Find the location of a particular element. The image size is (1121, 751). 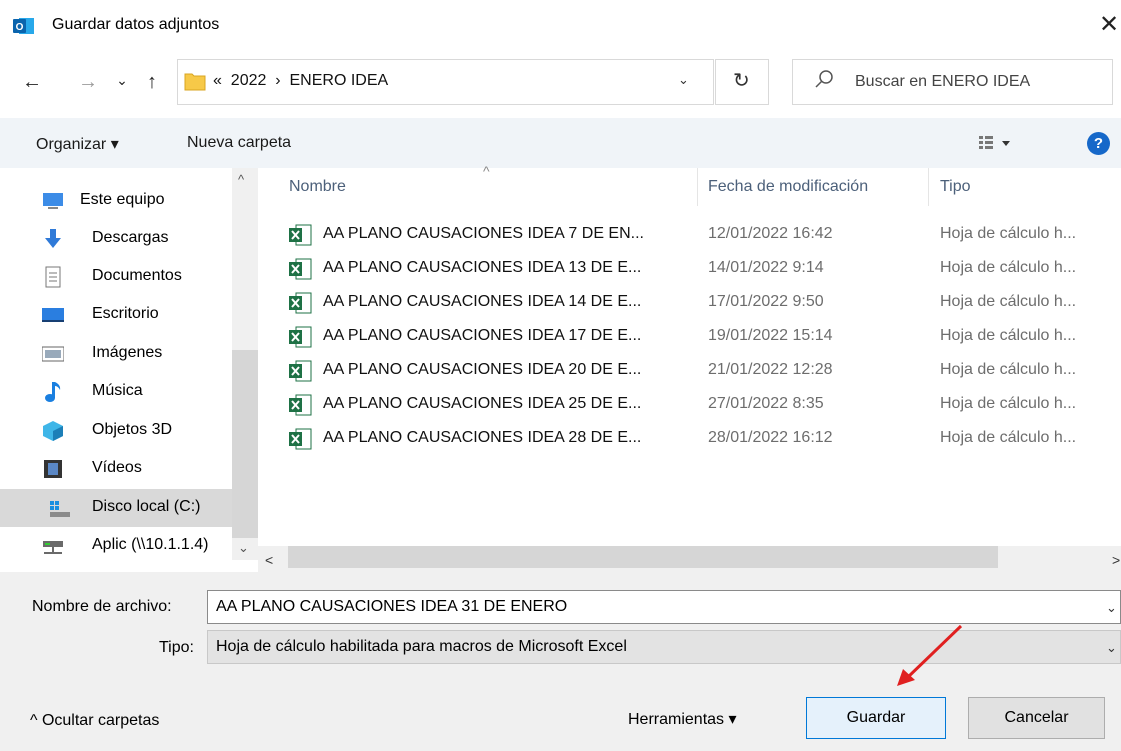

sidebar-item-music: Música is located at coordinates (136, 392).